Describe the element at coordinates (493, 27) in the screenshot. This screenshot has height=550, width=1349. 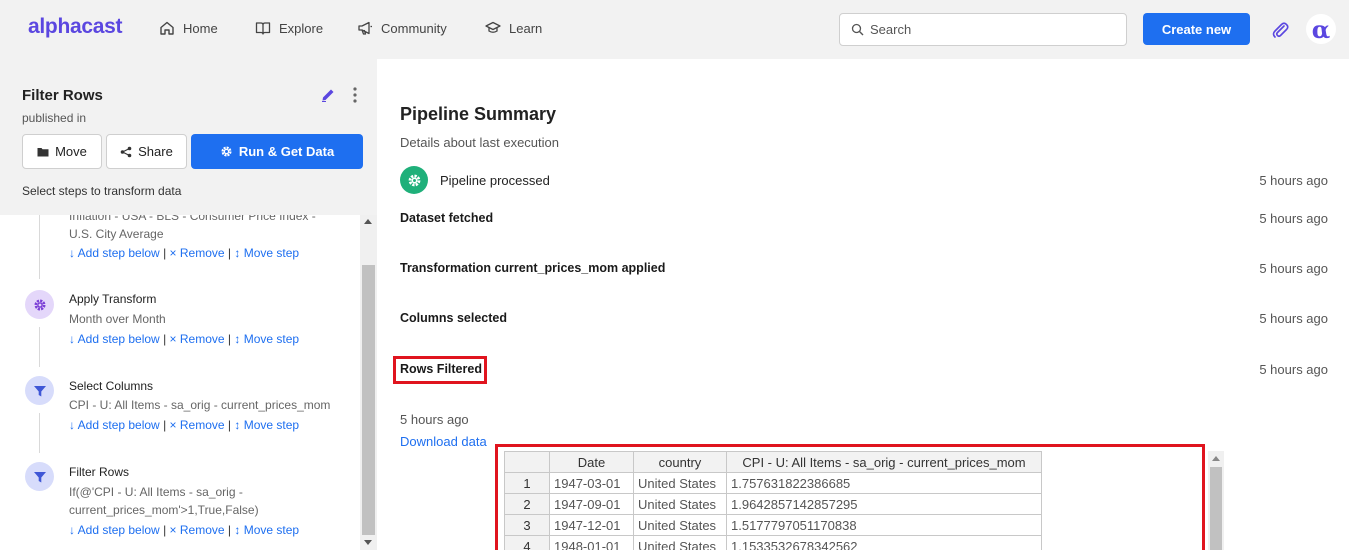
I see `graduation-cap-icon` at that location.